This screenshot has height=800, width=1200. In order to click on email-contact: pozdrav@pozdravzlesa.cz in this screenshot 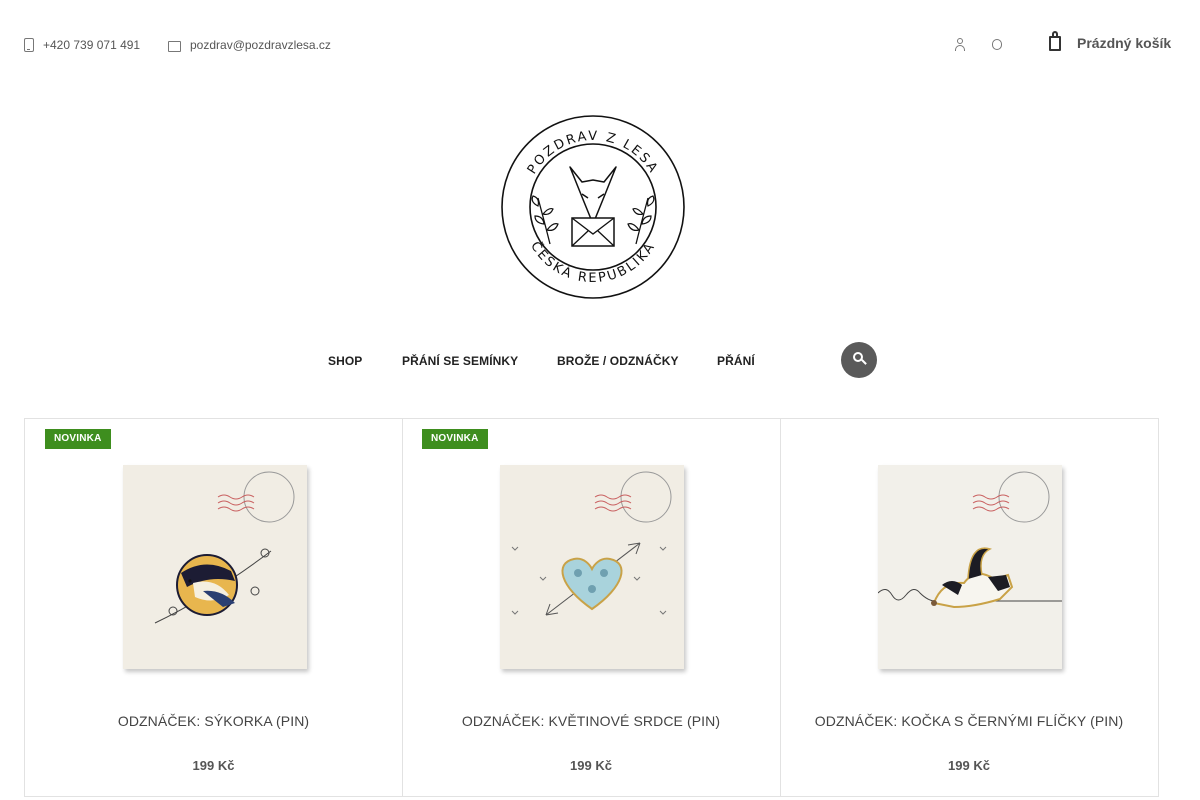, I will do `click(249, 45)`.